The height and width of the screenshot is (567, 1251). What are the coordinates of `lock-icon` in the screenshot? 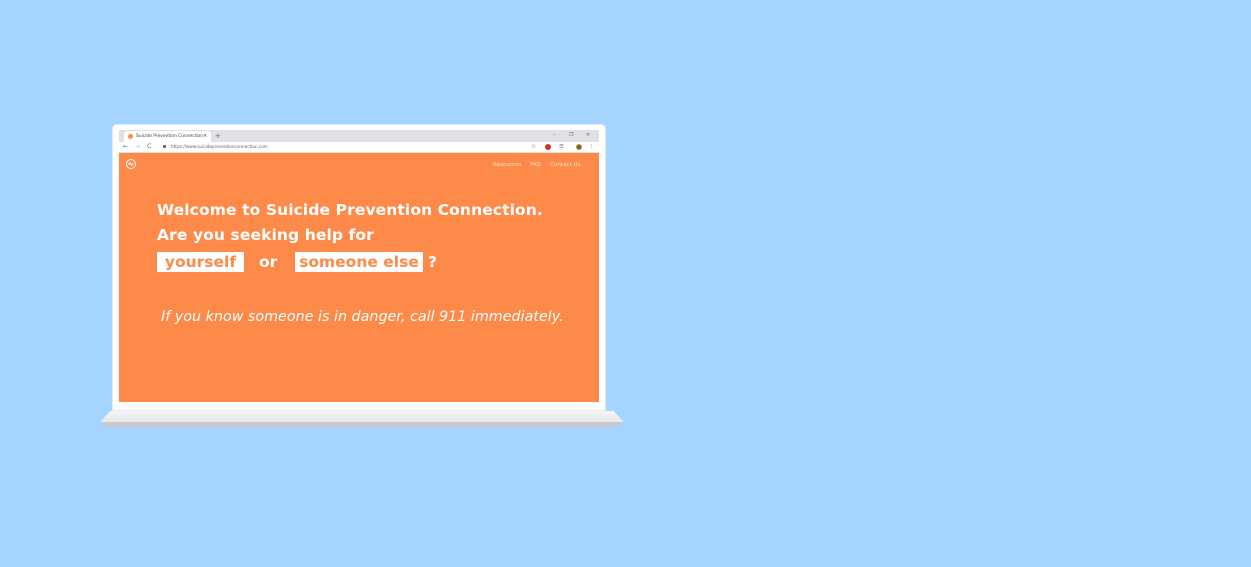 It's located at (164, 146).